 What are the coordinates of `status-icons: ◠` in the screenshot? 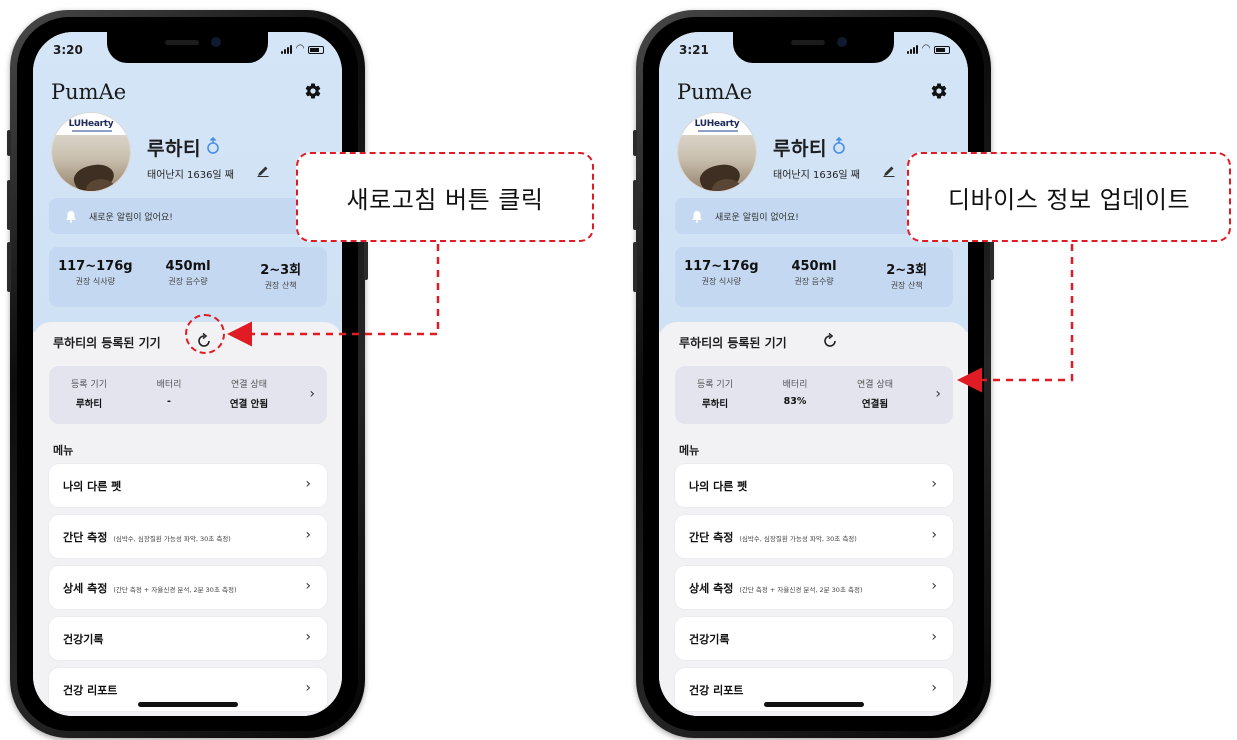 It's located at (928, 49).